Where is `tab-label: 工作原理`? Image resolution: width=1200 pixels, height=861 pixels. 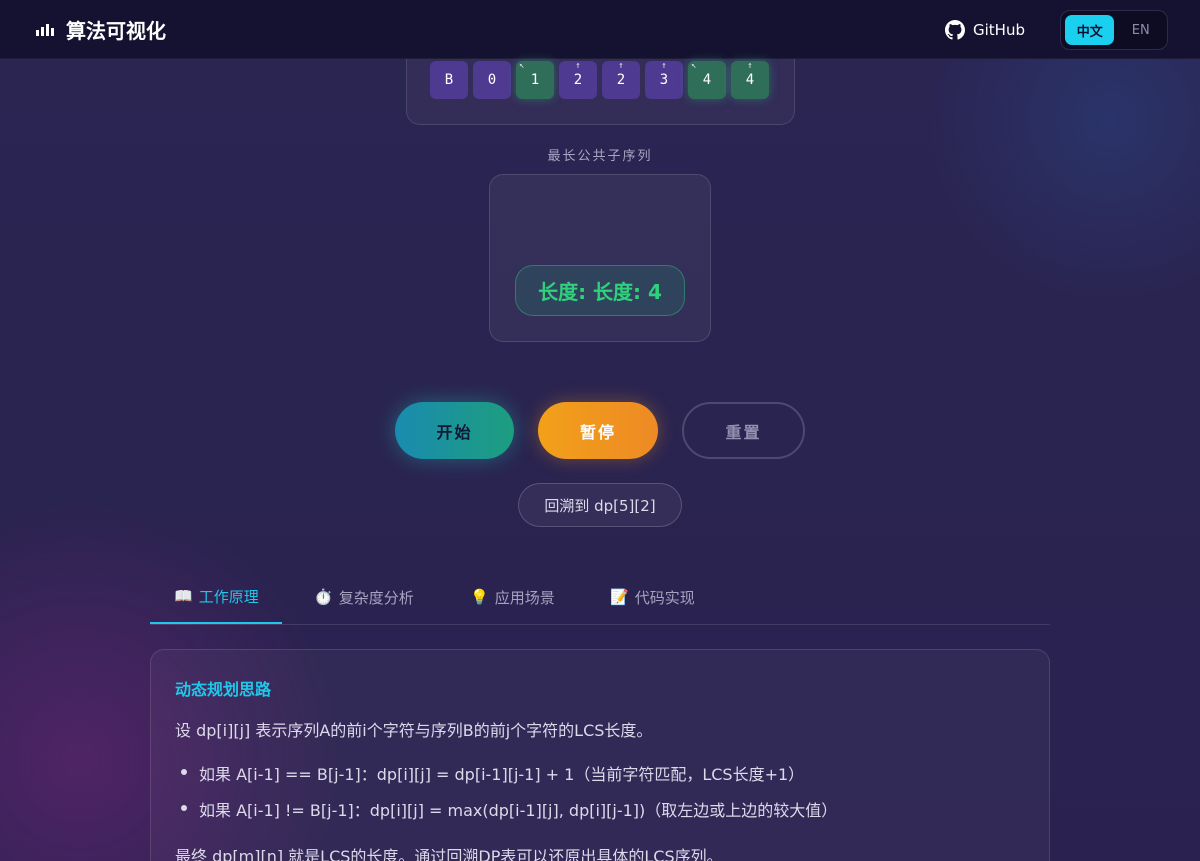
tab-label: 工作原理 is located at coordinates (228, 596).